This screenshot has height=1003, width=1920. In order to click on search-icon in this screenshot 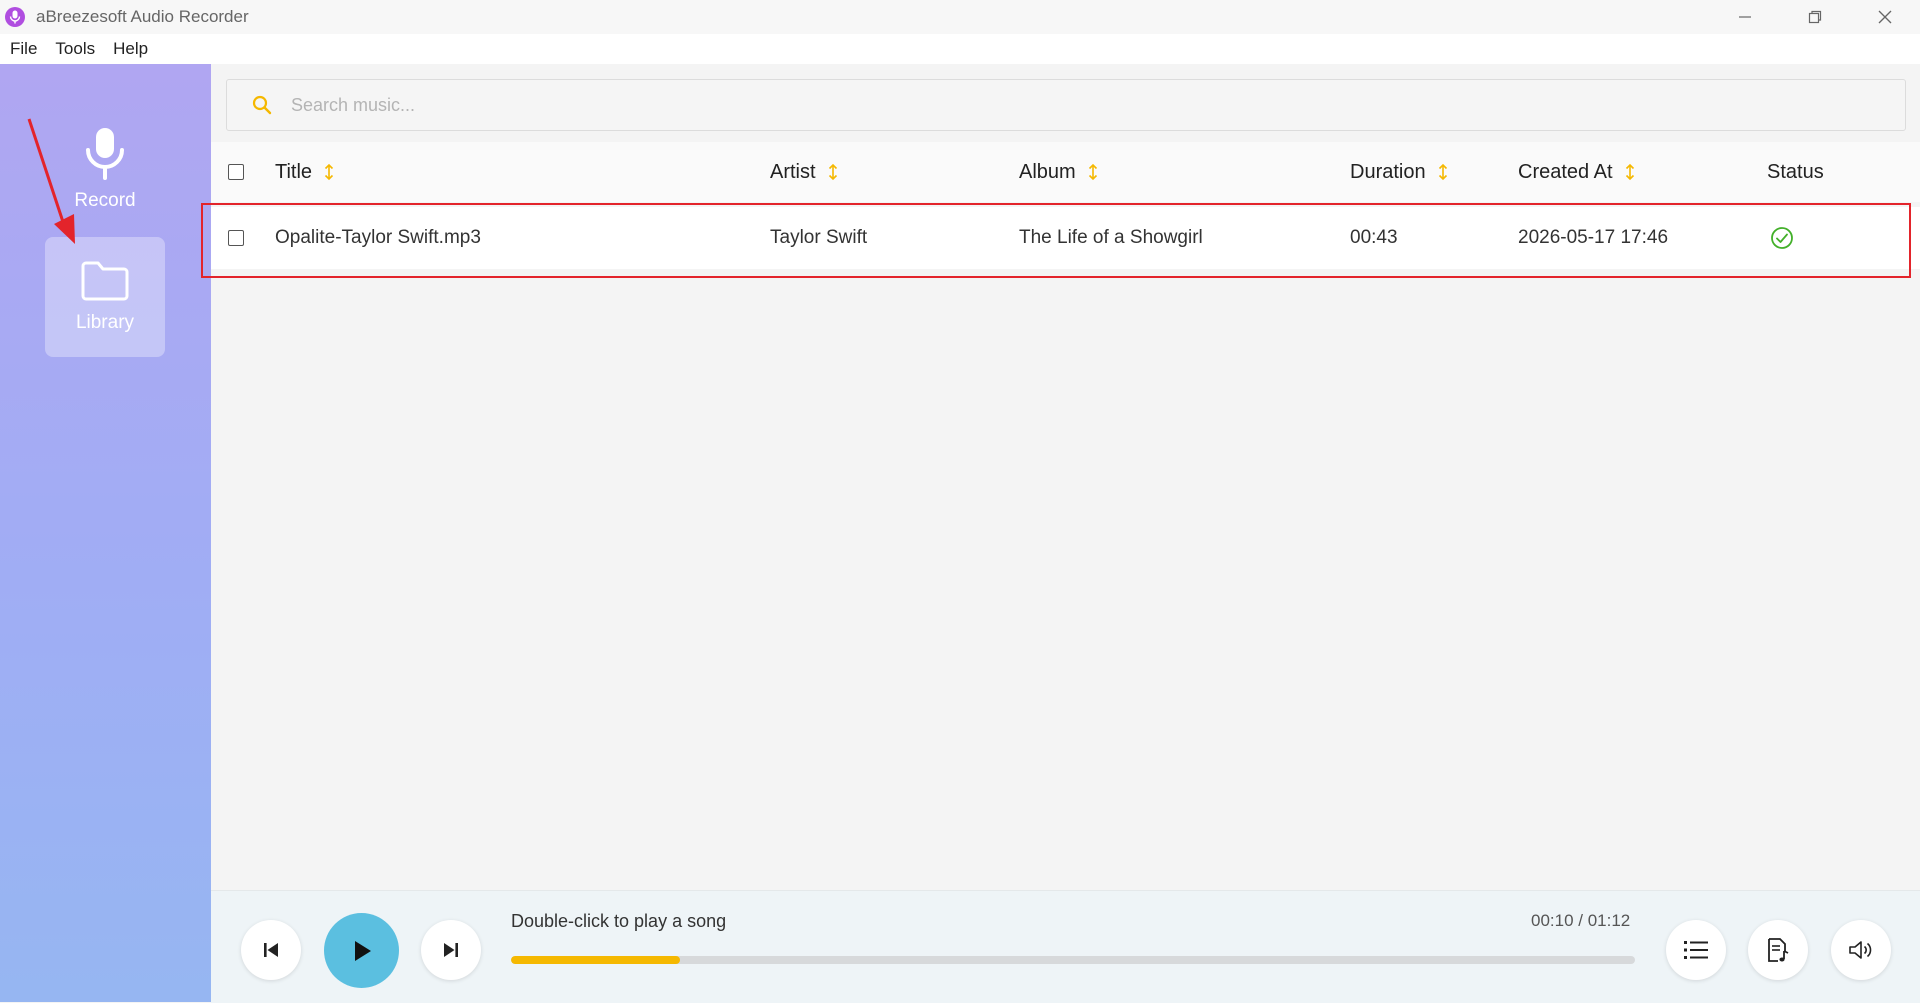, I will do `click(262, 105)`.